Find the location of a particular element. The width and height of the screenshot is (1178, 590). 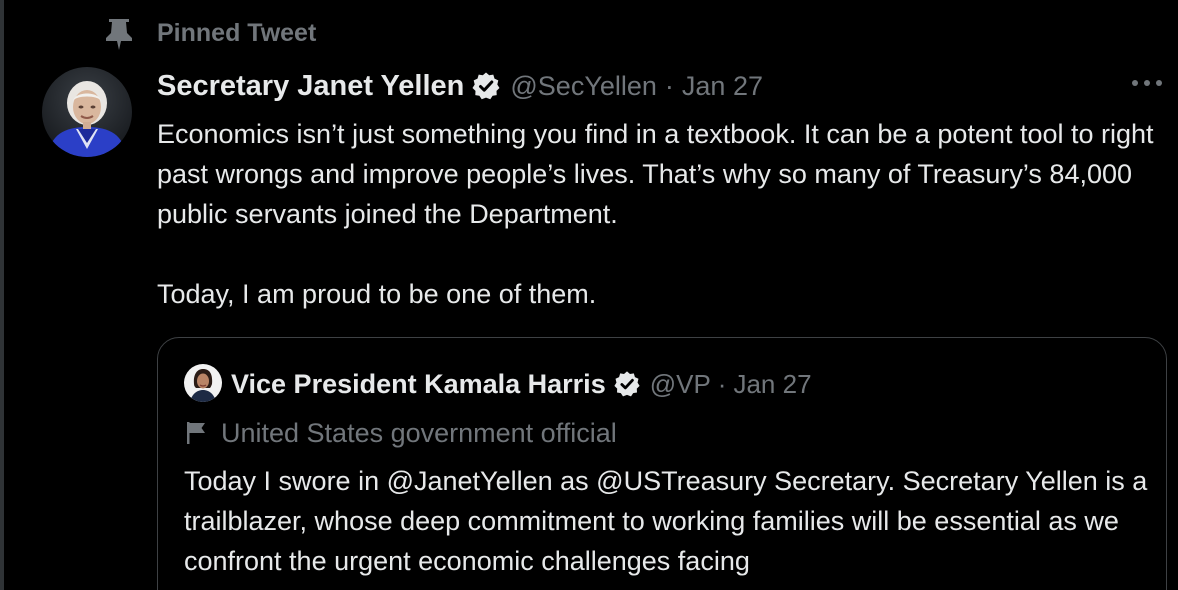

quoted-author-handle: @VP is located at coordinates (680, 383).